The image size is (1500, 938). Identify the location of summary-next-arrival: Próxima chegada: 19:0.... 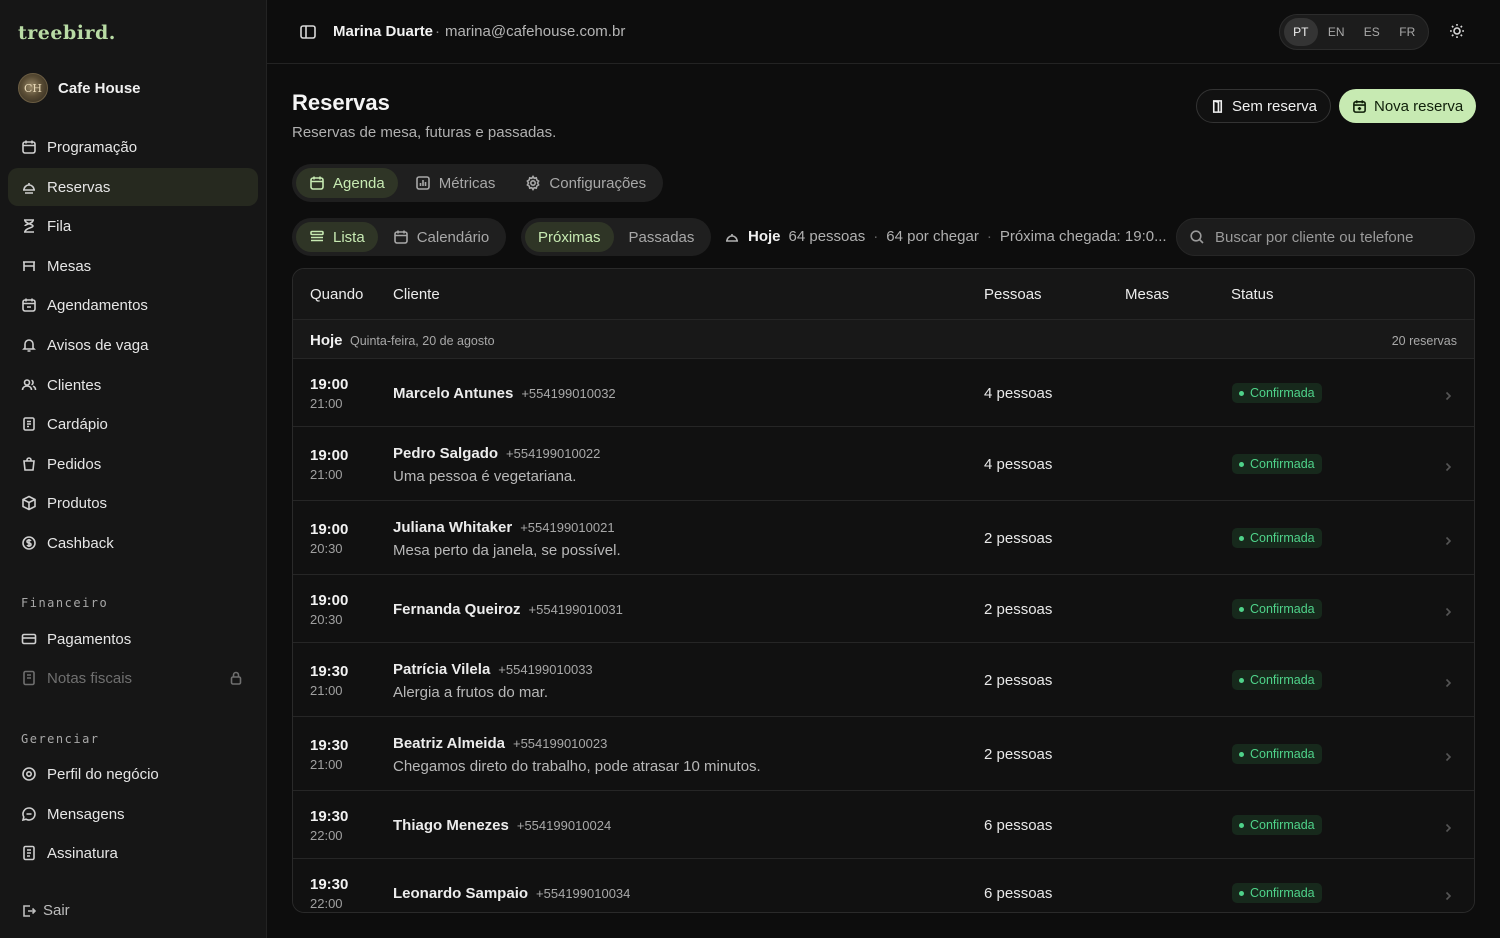
(1083, 236).